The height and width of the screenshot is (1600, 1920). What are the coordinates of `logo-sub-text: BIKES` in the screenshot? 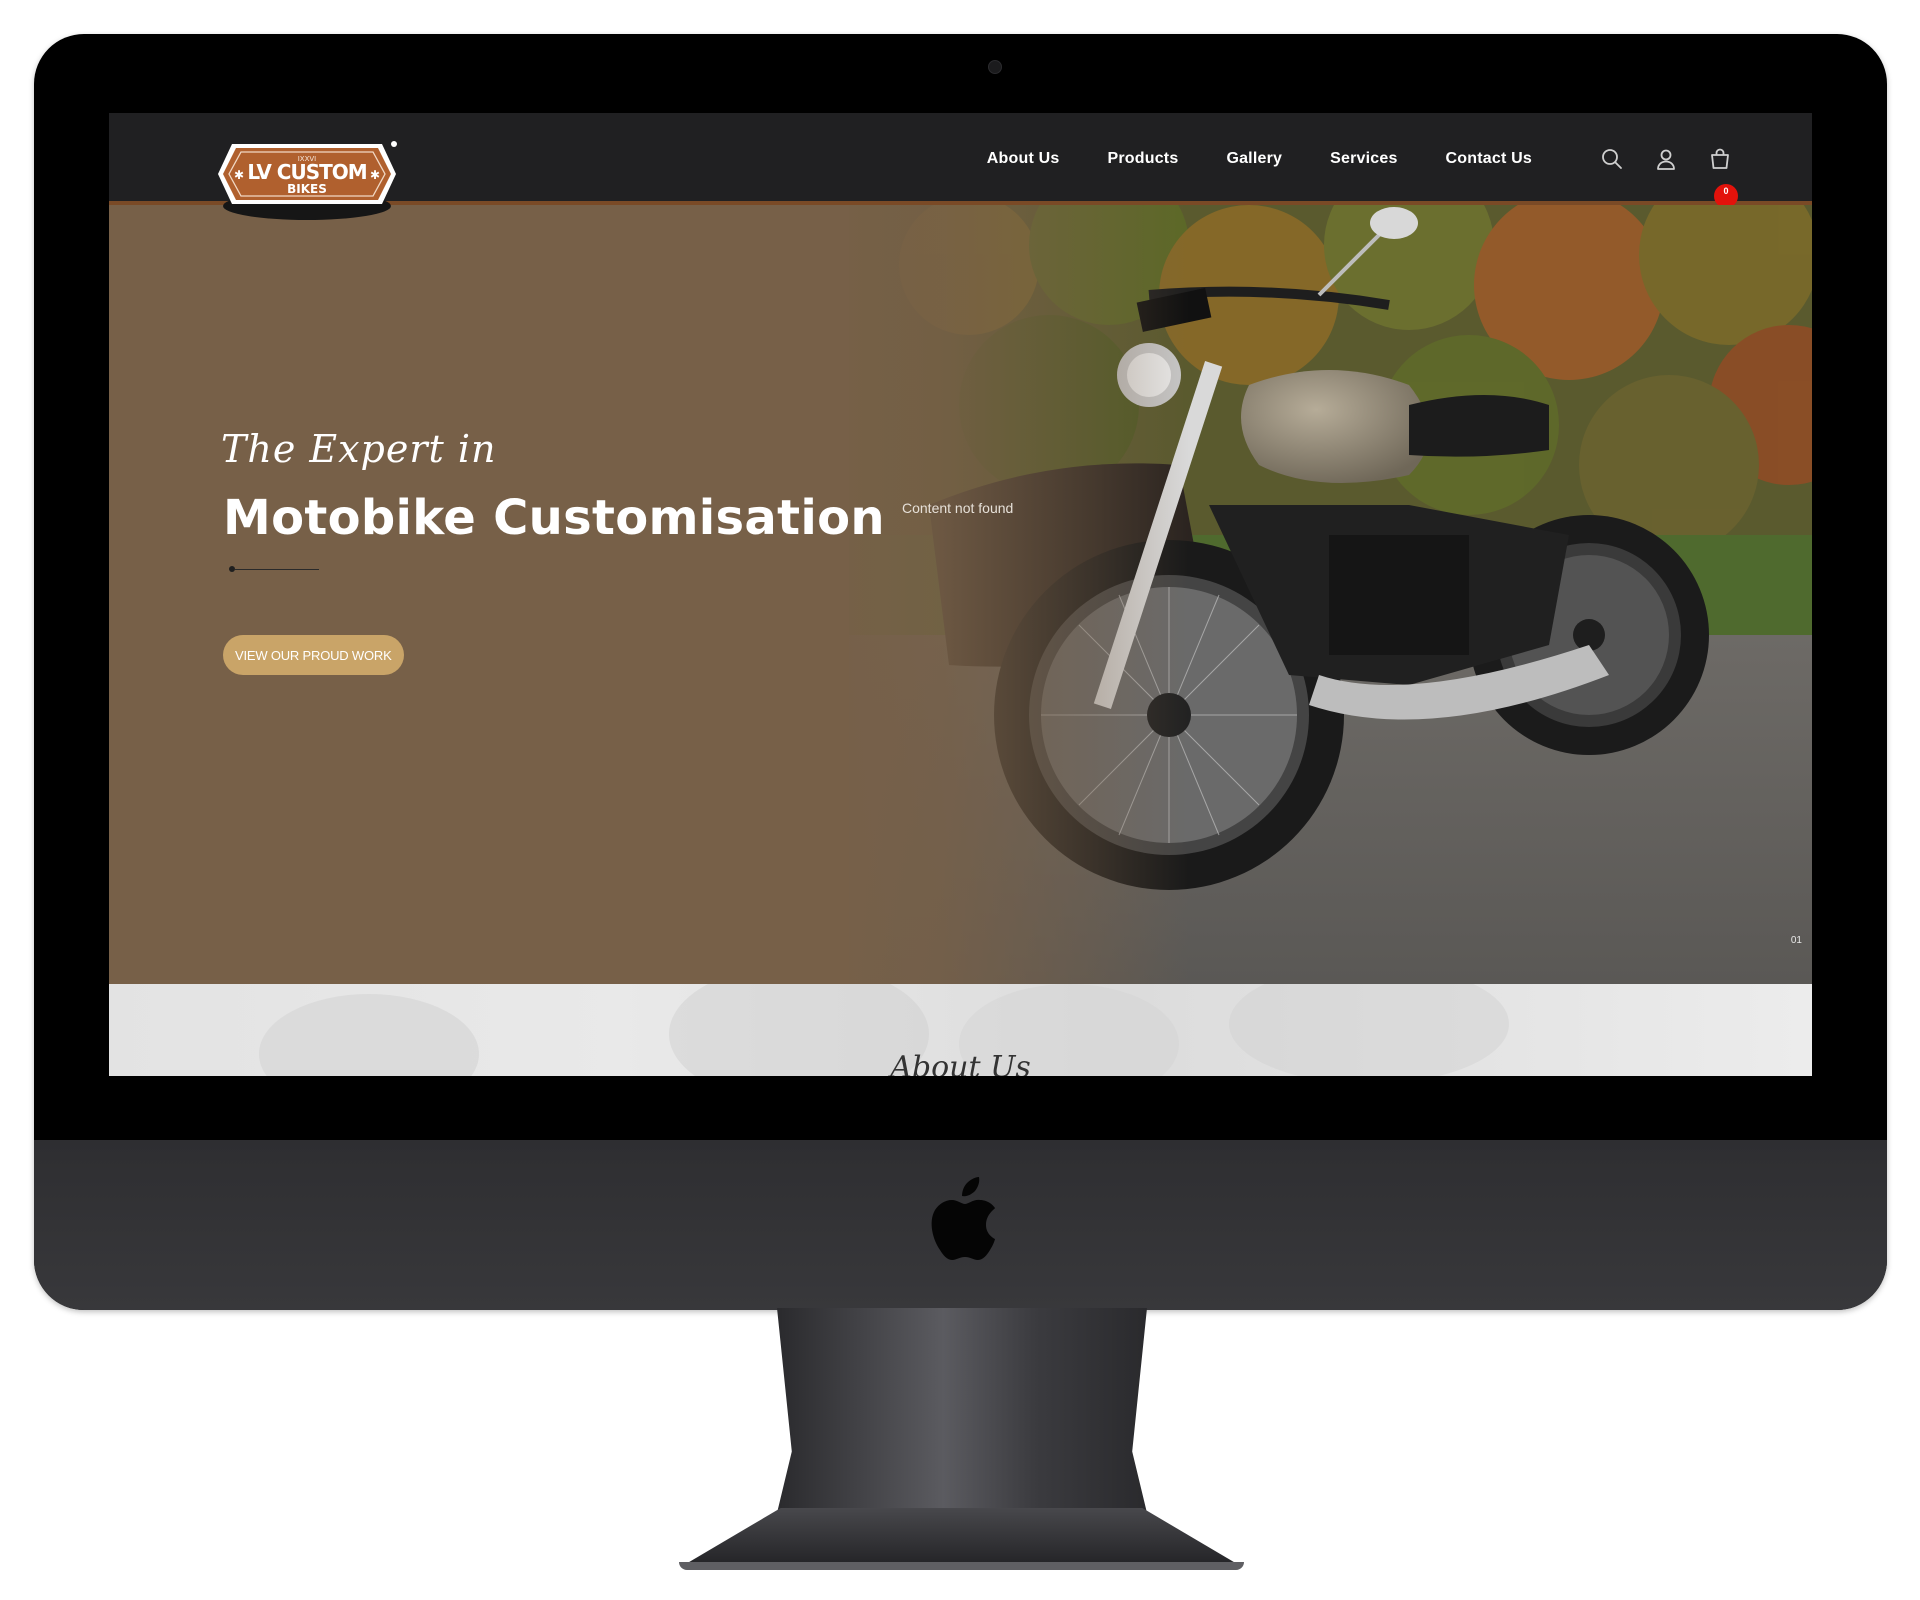 It's located at (307, 189).